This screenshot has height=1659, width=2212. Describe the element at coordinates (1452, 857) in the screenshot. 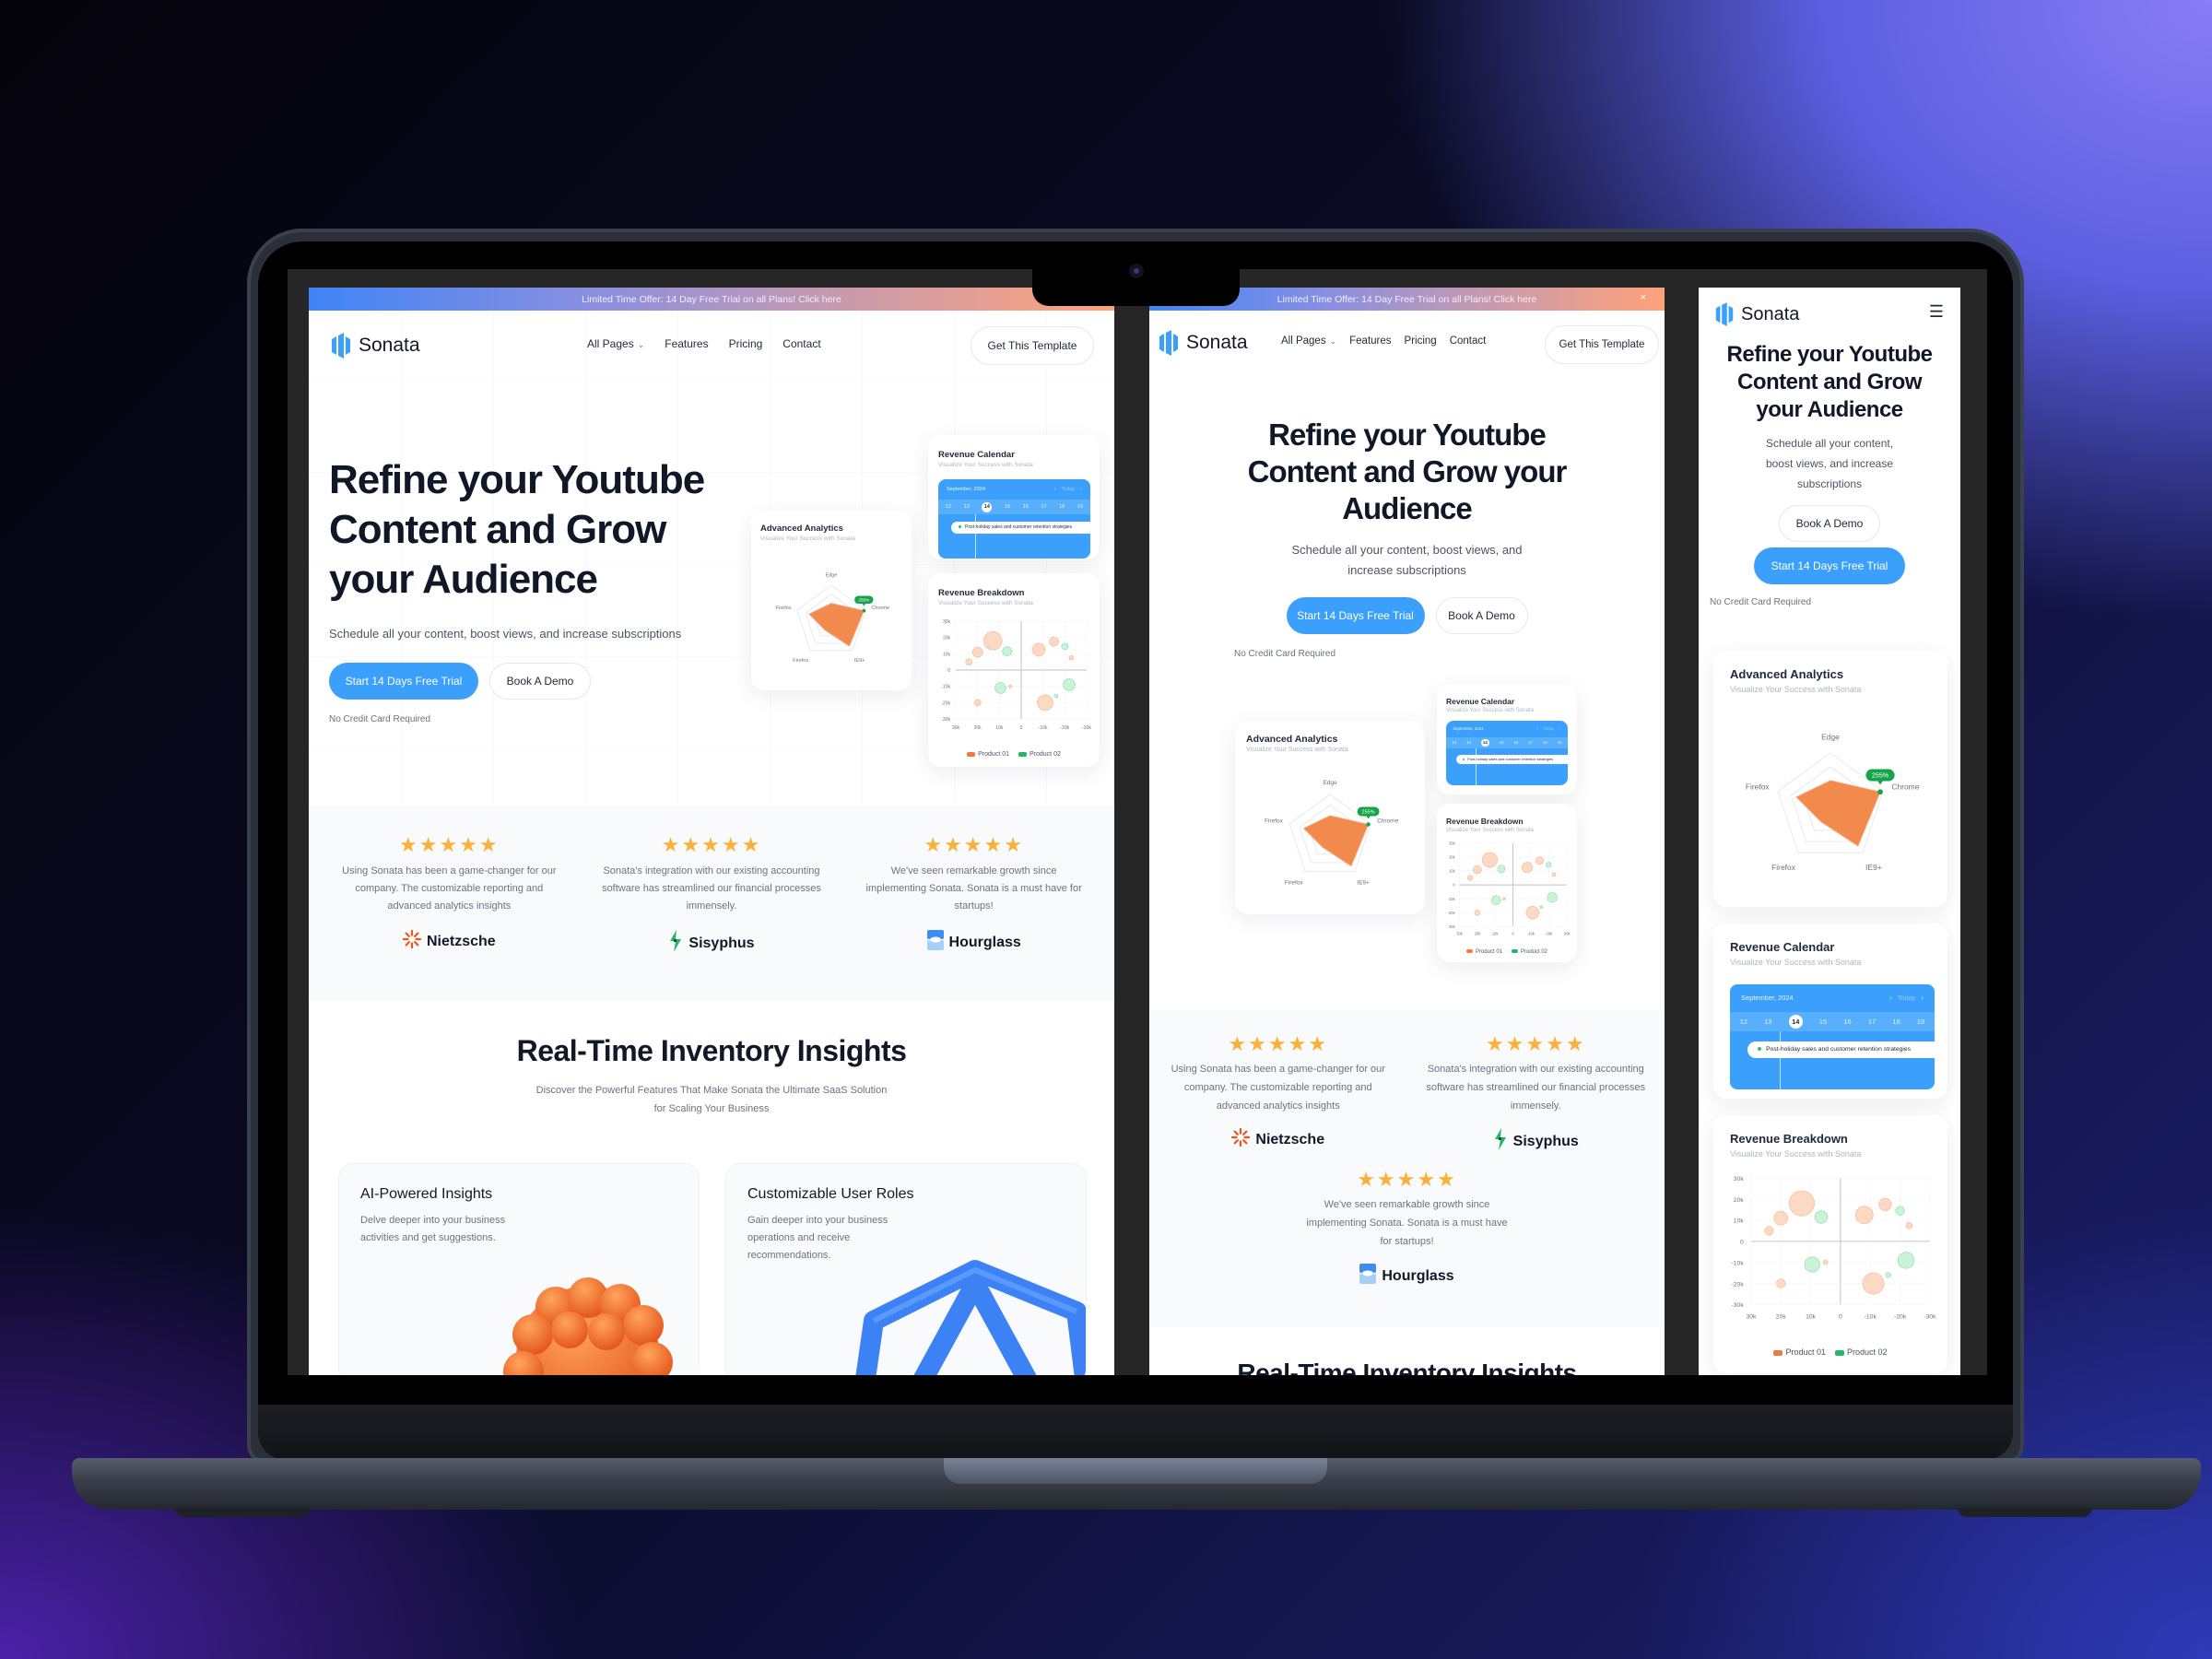

I see `y-tick-label: 20k` at that location.